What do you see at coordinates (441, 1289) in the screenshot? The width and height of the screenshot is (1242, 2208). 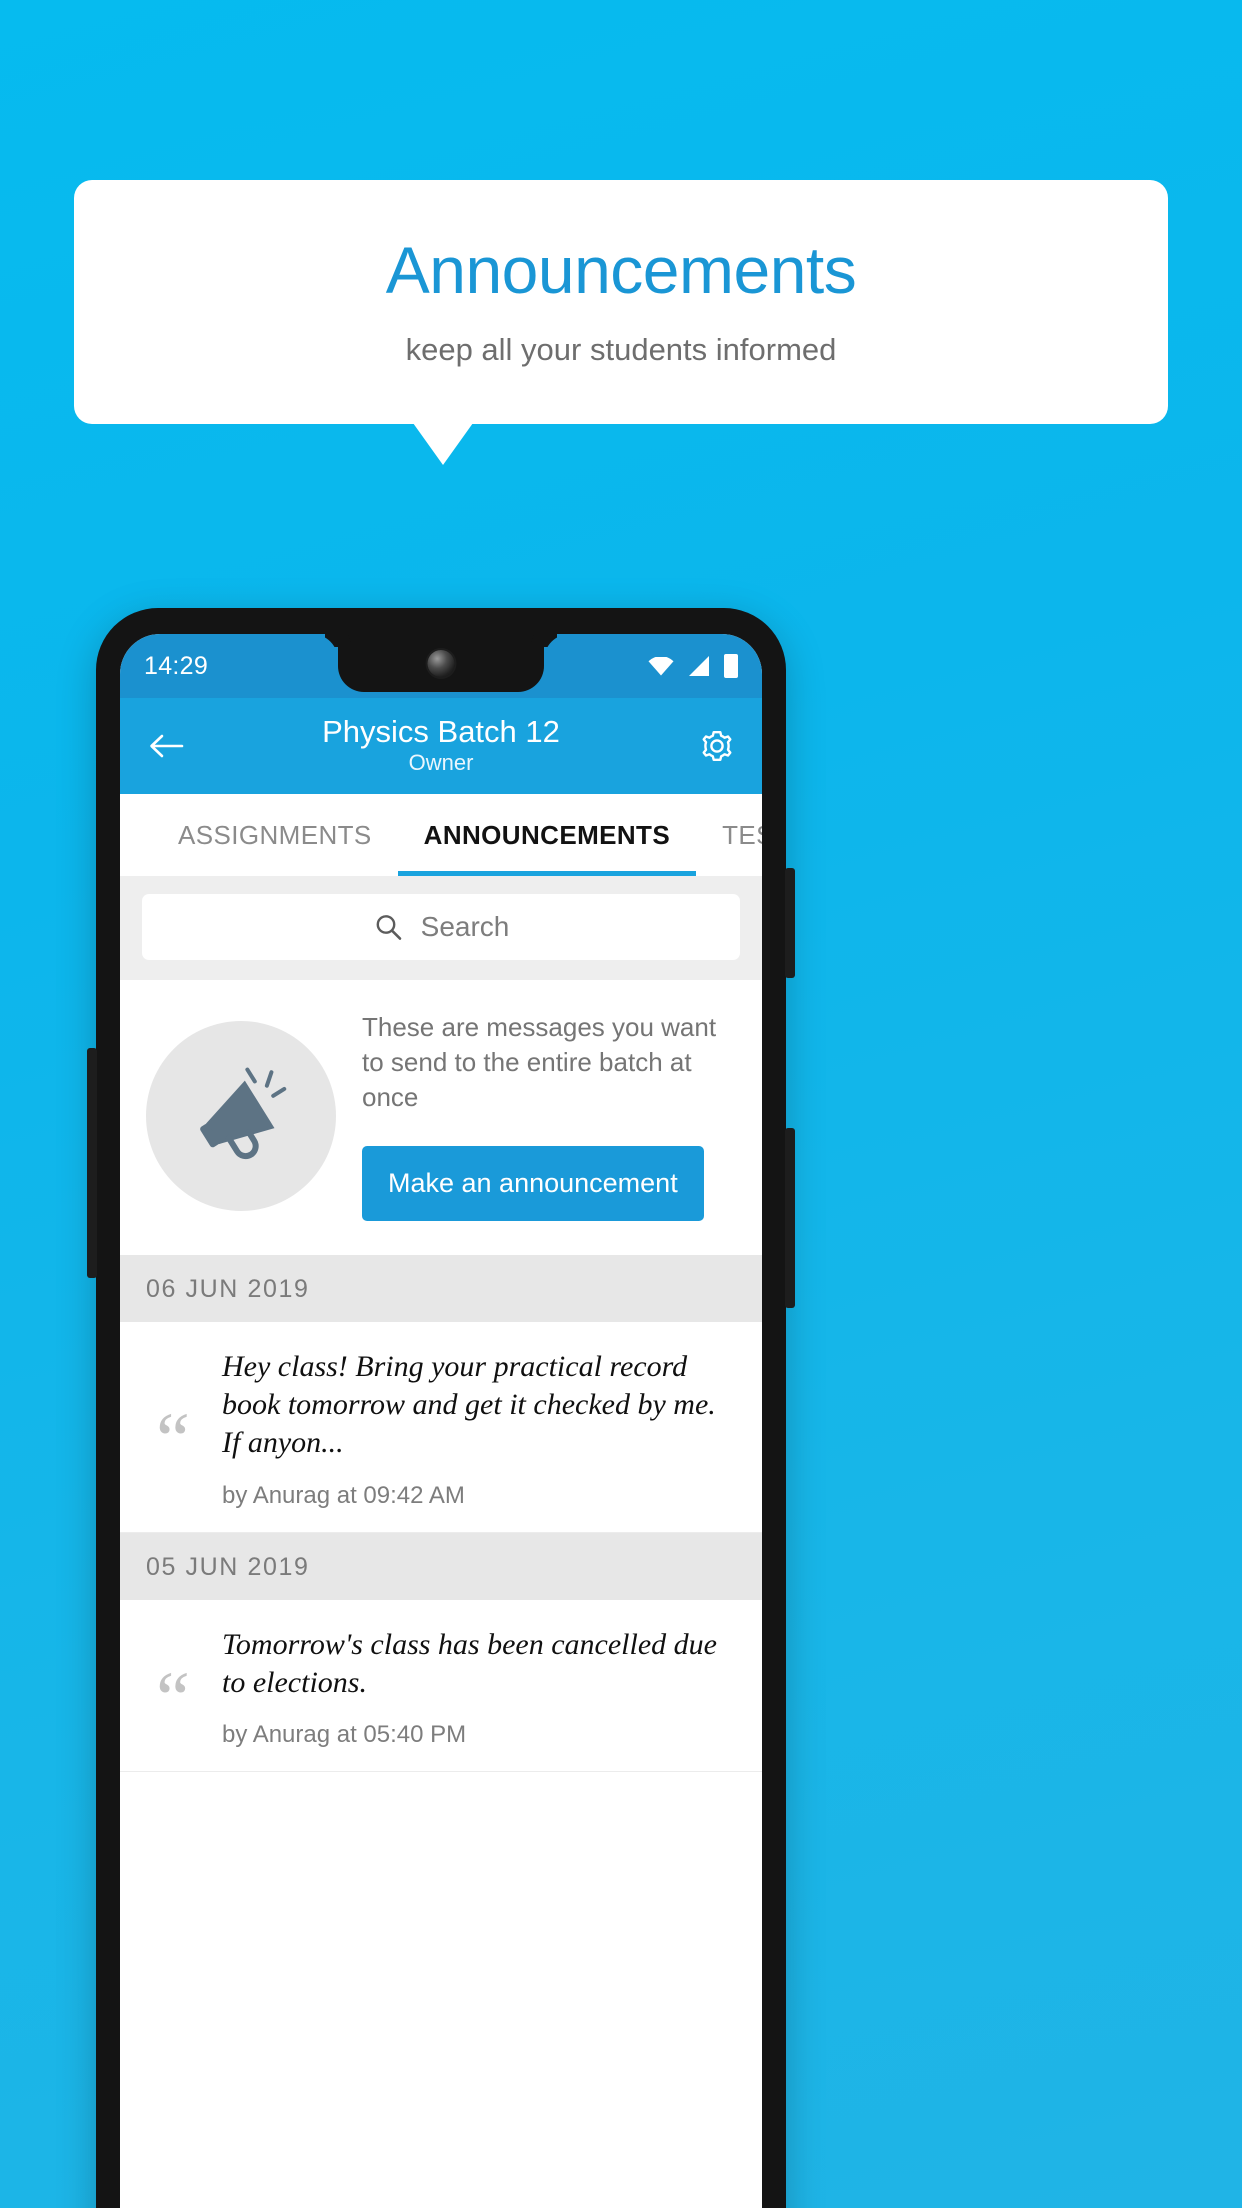 I see `date-header: 06 JUN 2019` at bounding box center [441, 1289].